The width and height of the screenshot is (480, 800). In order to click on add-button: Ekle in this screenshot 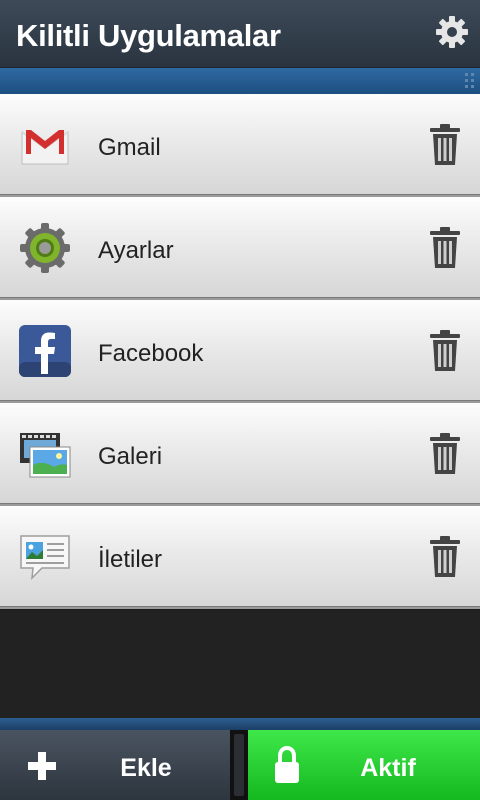, I will do `click(115, 765)`.